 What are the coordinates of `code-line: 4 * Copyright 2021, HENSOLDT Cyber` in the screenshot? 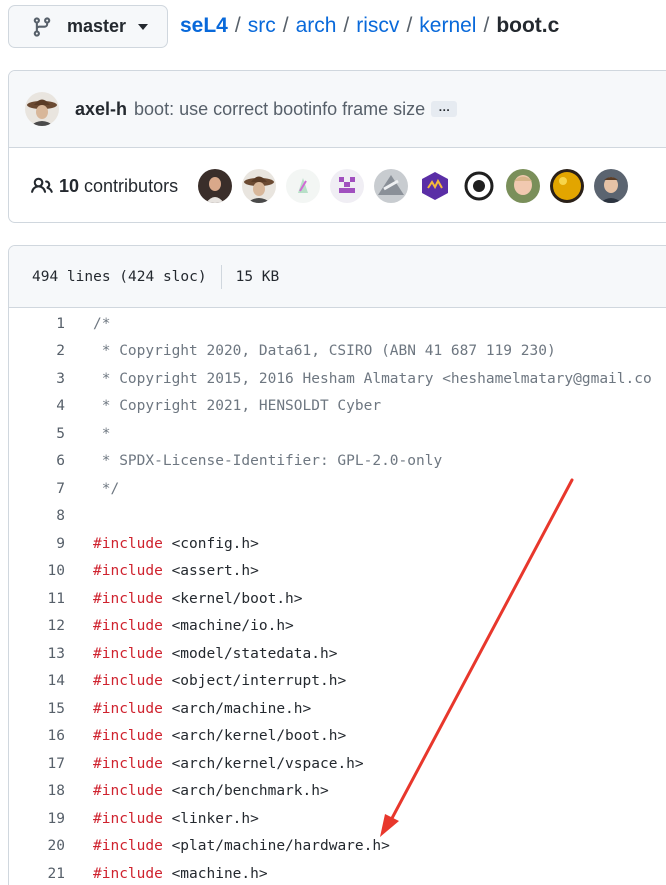 It's located at (337, 407).